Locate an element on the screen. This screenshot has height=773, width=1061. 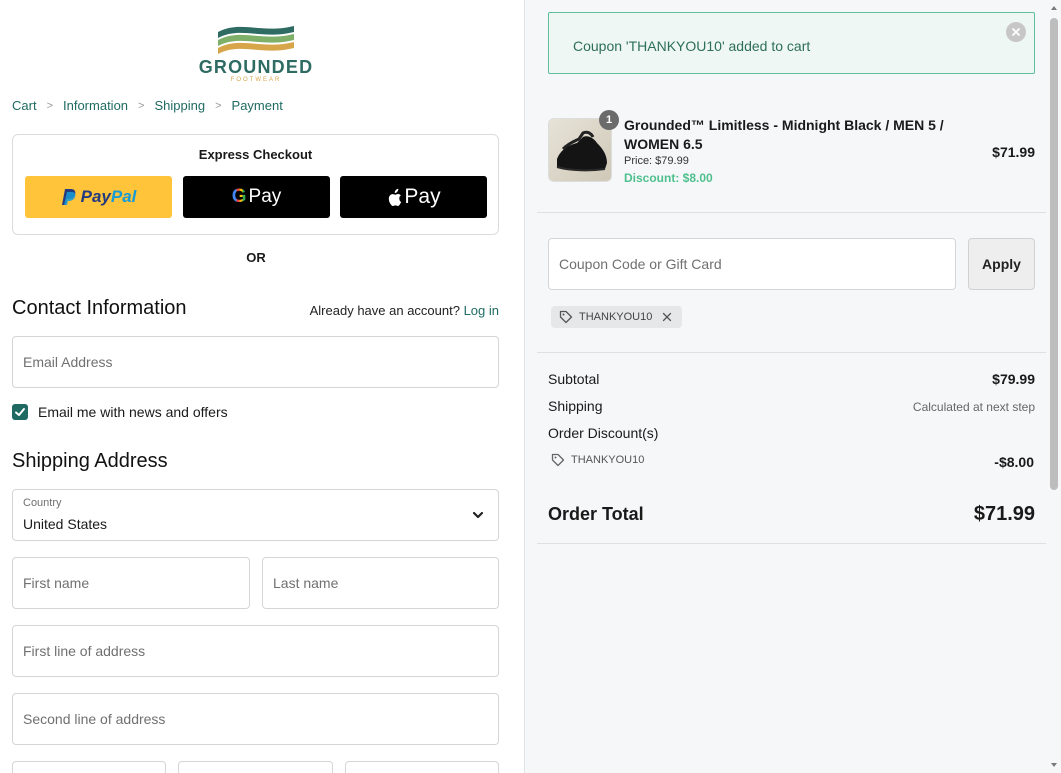
remove-coupon-button is located at coordinates (667, 317).